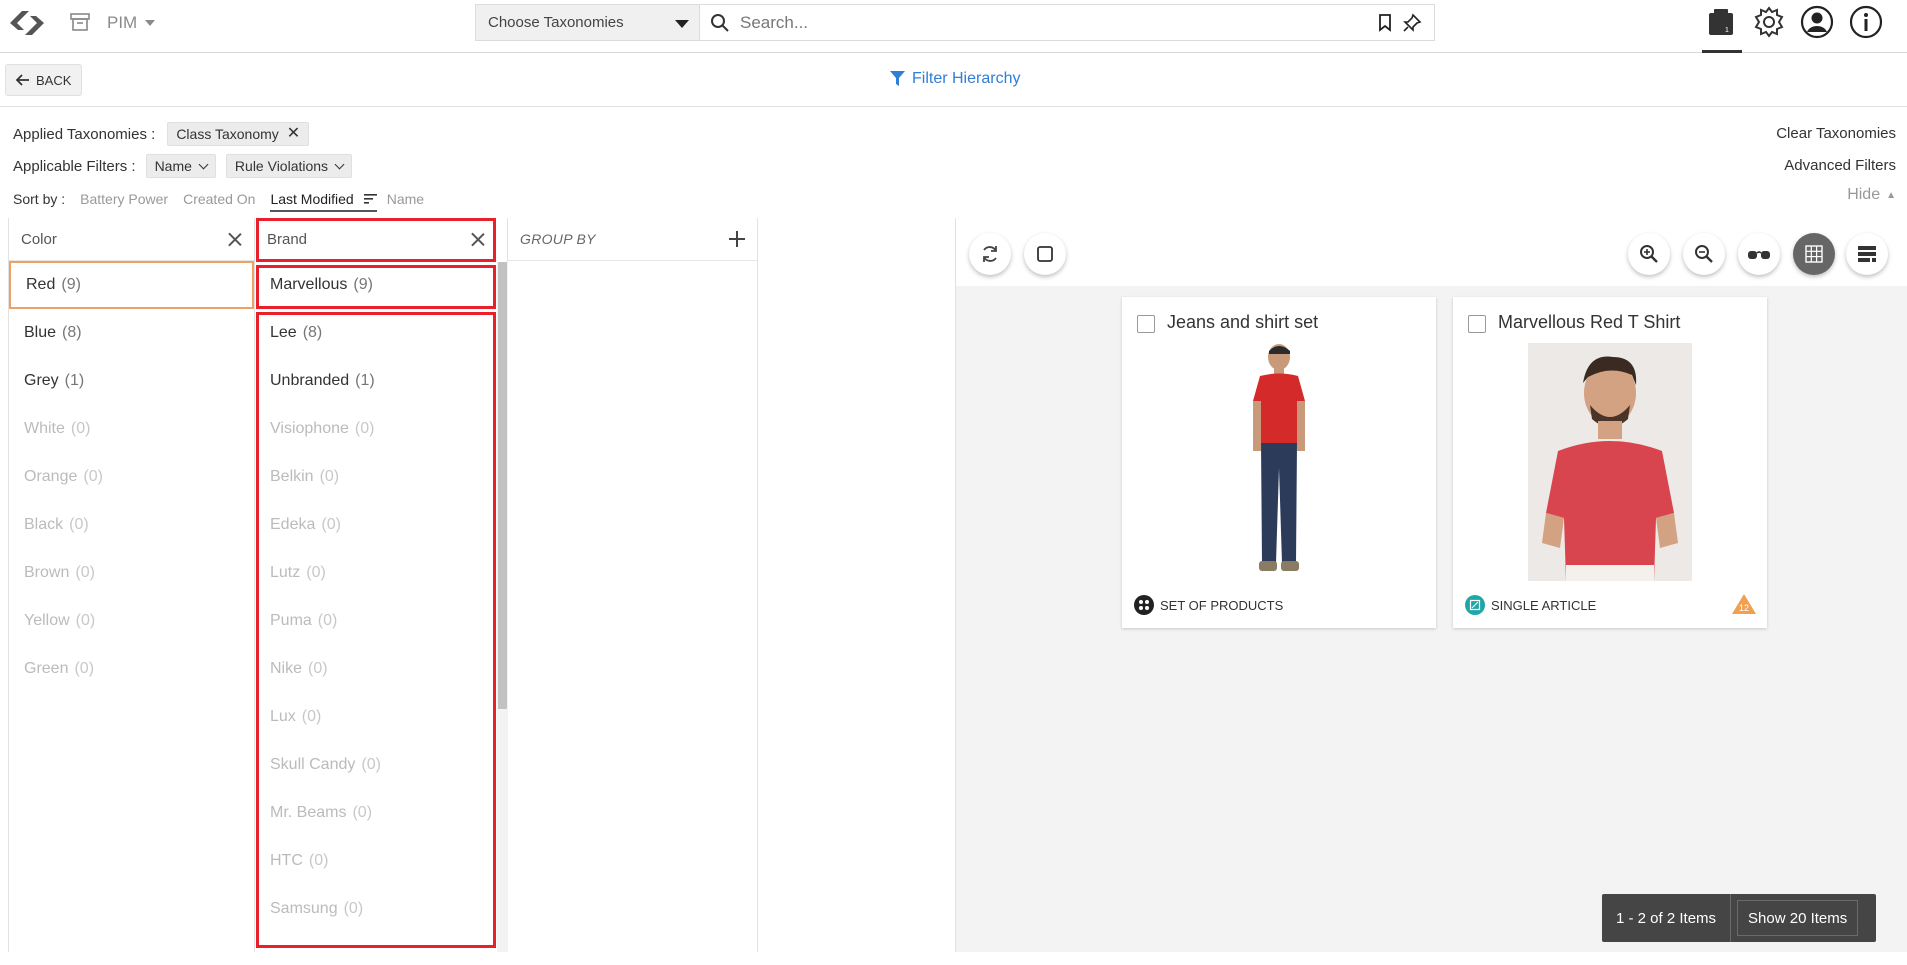  I want to click on preview-button, so click(1759, 254).